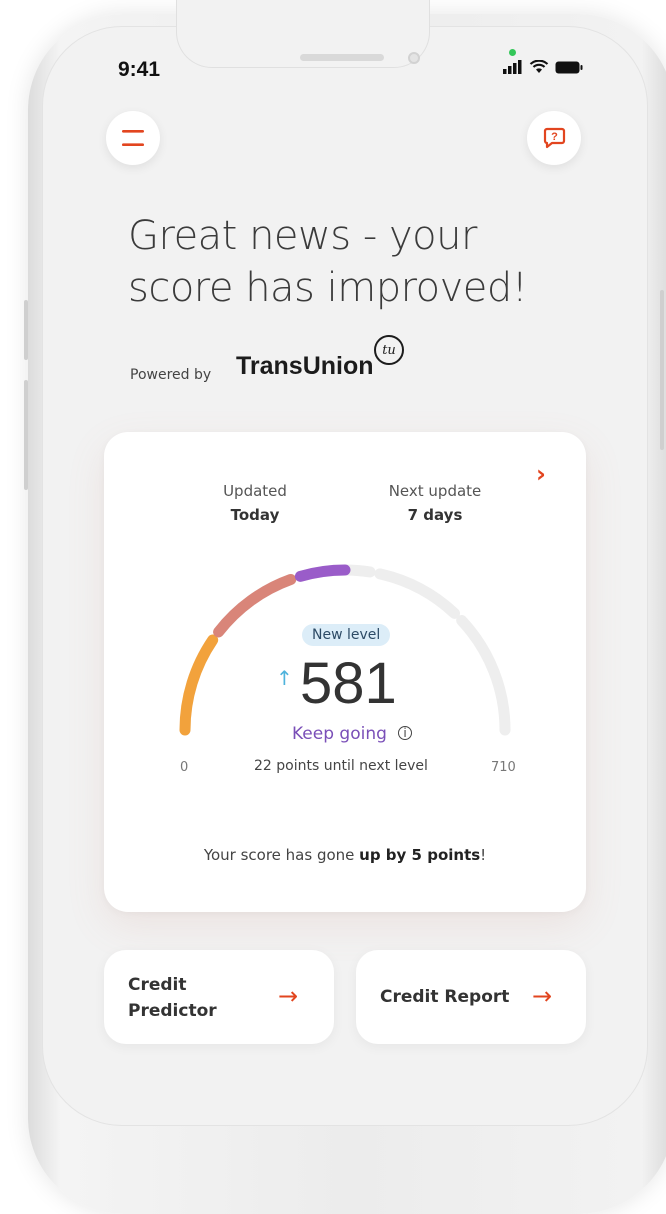  I want to click on new-level-badge: New level, so click(346, 635).